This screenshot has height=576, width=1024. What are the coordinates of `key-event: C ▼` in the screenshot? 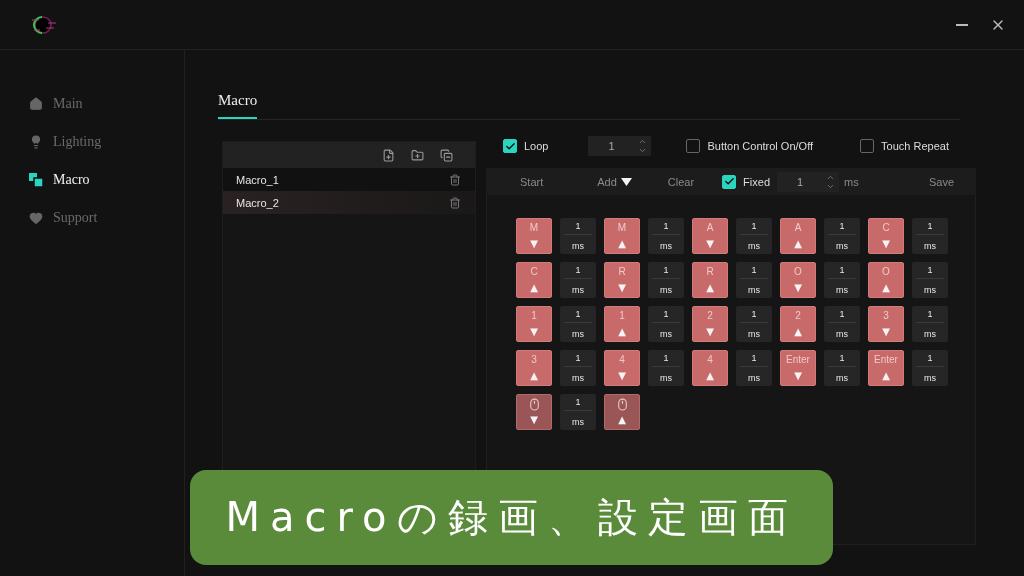 It's located at (886, 236).